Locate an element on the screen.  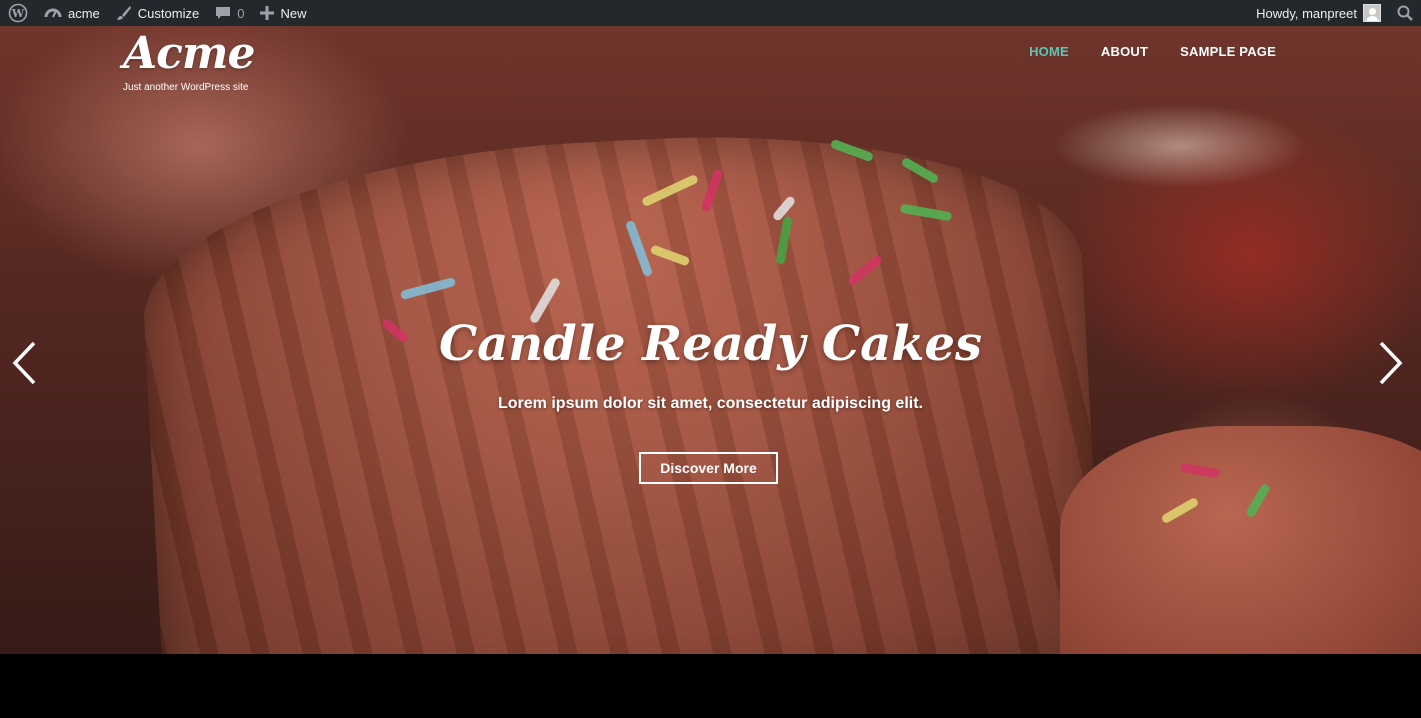
site-name-label: acme is located at coordinates (84, 13).